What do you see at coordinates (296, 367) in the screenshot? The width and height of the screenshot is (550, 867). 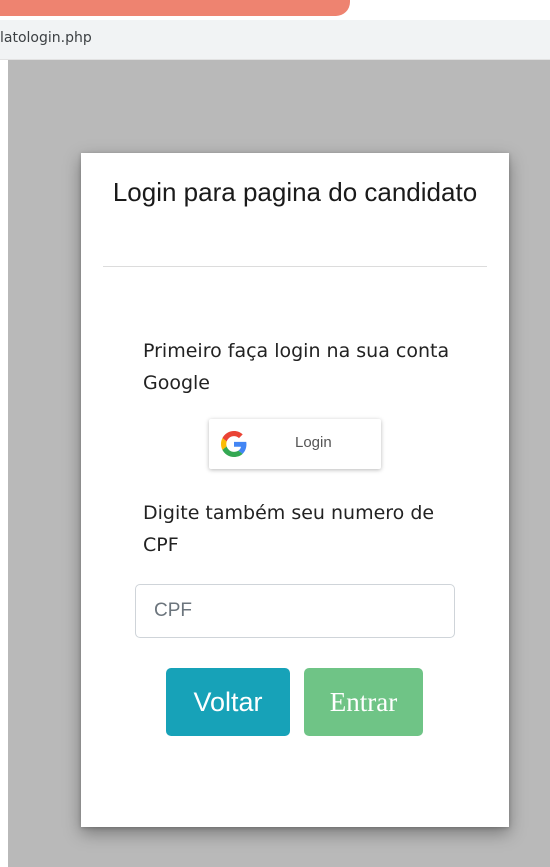 I see `google-instruction-text: Primeiro faça login na sua conta Google` at bounding box center [296, 367].